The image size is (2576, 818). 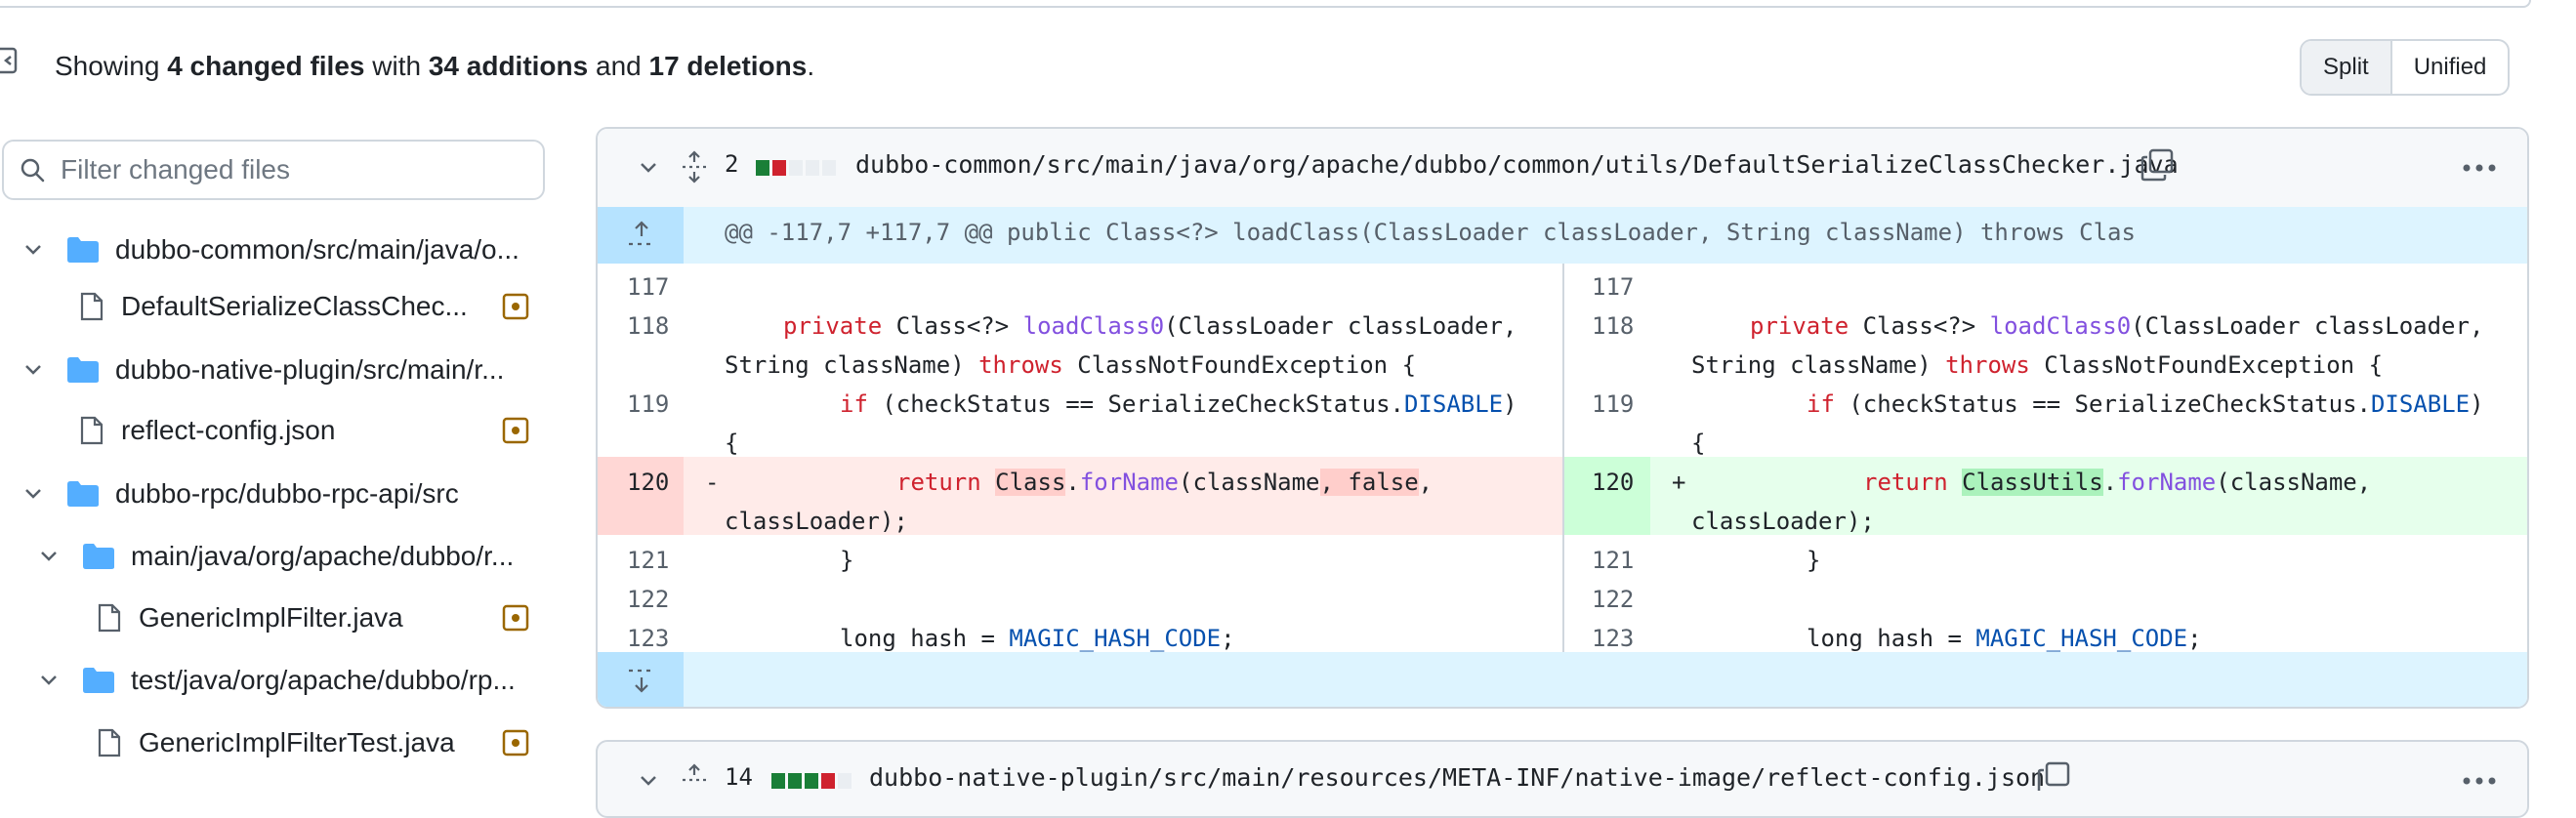 What do you see at coordinates (1614, 404) in the screenshot?
I see `line-number: 119` at bounding box center [1614, 404].